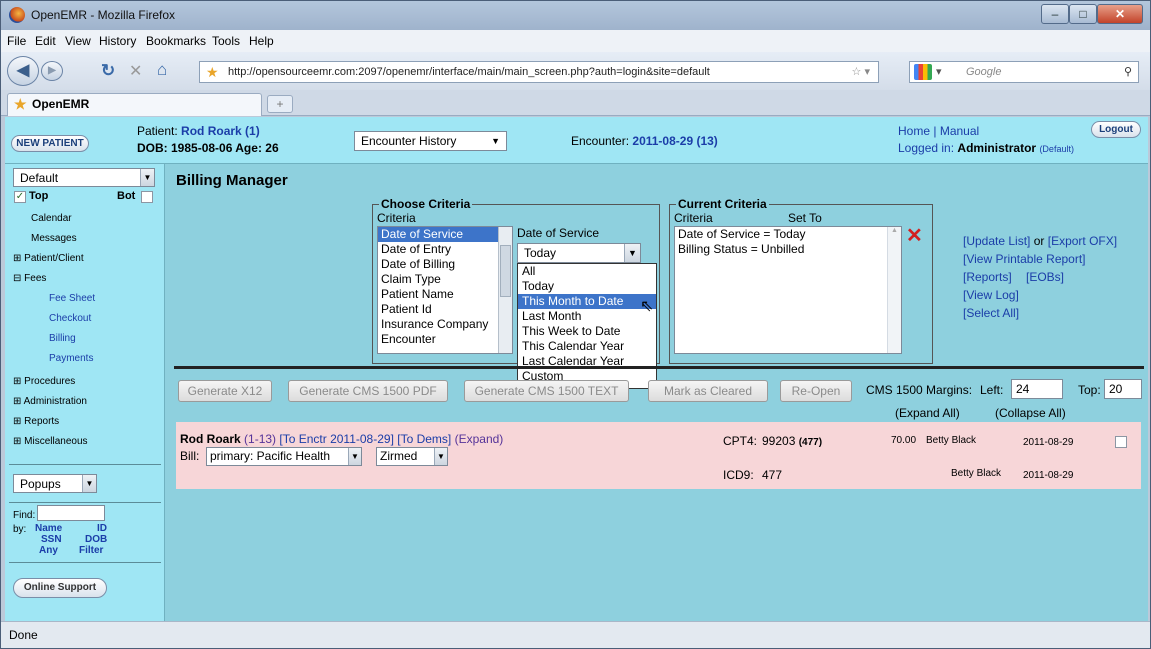 The image size is (1151, 649). What do you see at coordinates (546, 391) in the screenshot?
I see `generate-cms-text-button: Generate CMS 1500 TEXT` at bounding box center [546, 391].